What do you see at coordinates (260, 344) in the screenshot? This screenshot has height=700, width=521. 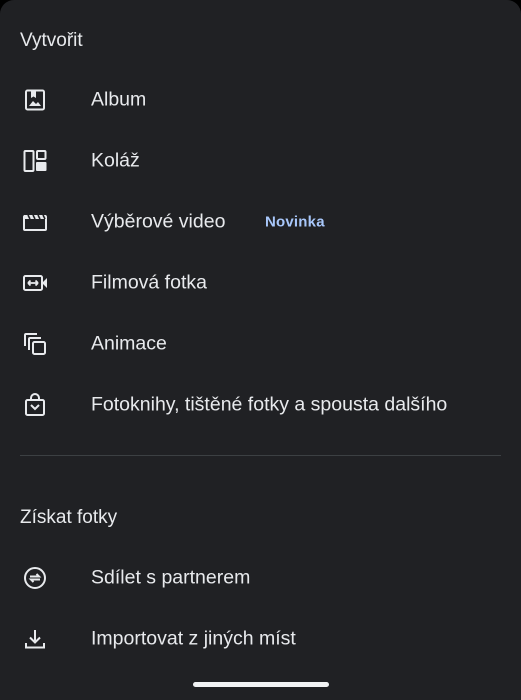 I see `menu-item-animation: Animace` at bounding box center [260, 344].